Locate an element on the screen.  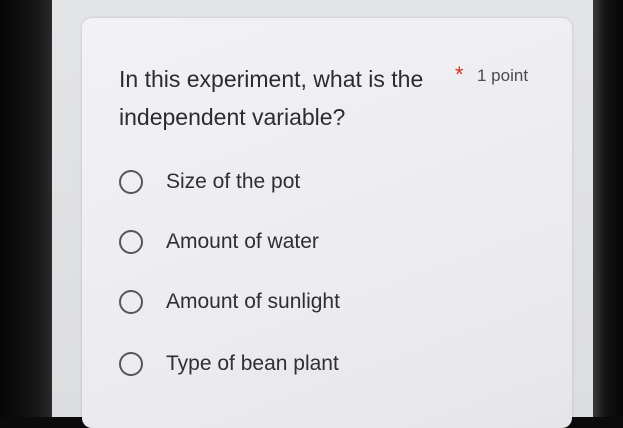
option-type-of-bean-plant: Type of bean plant is located at coordinates (229, 364).